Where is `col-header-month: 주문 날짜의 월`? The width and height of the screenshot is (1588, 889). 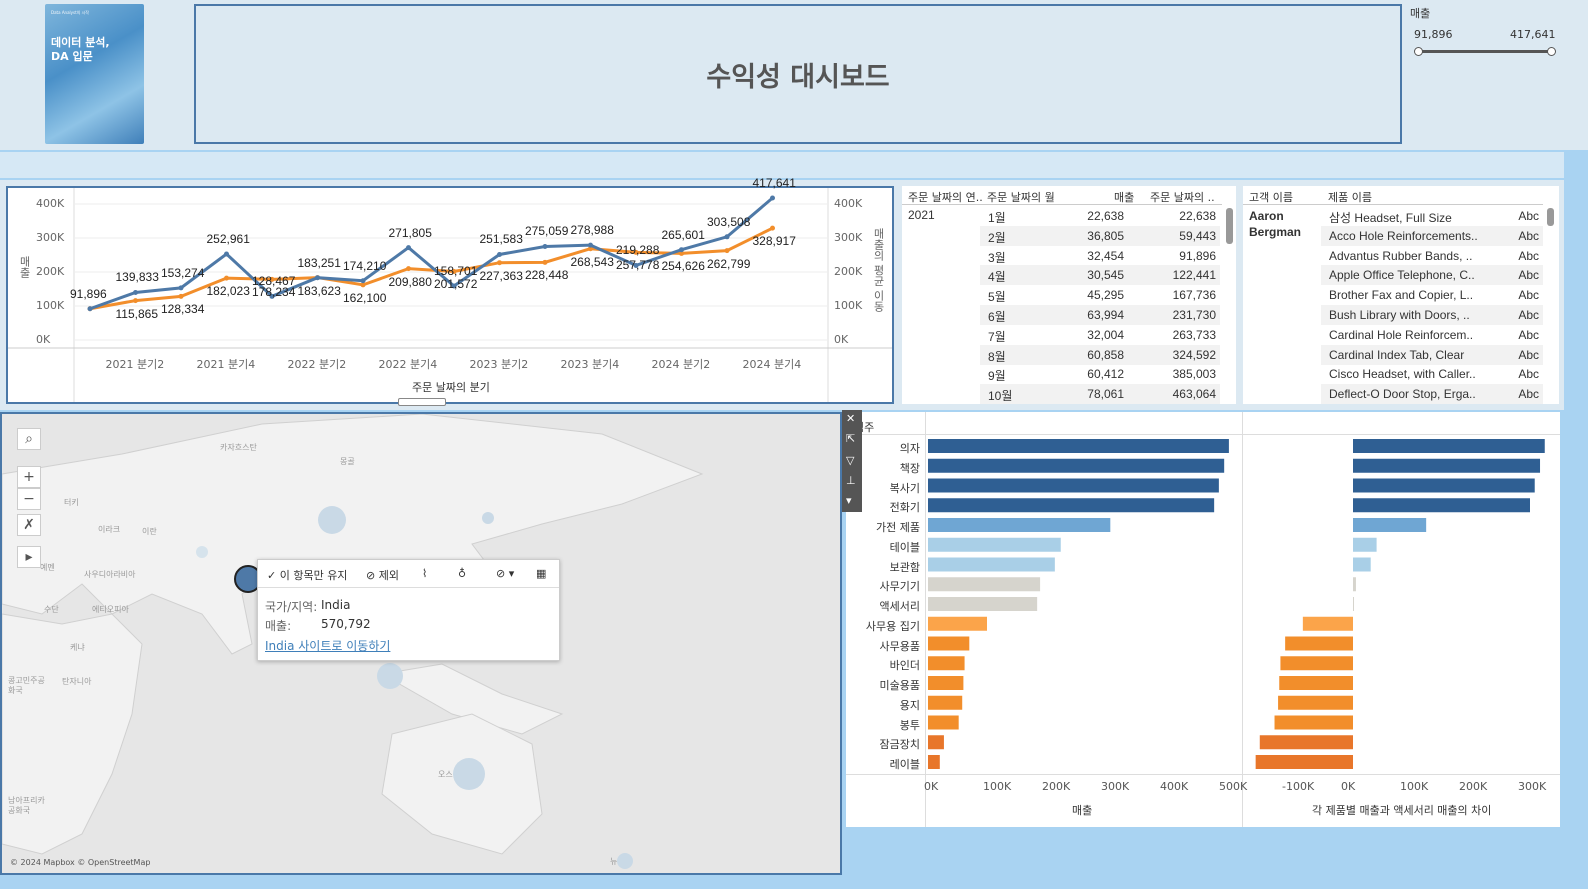
col-header-month: 주문 날짜의 월 is located at coordinates (1021, 197).